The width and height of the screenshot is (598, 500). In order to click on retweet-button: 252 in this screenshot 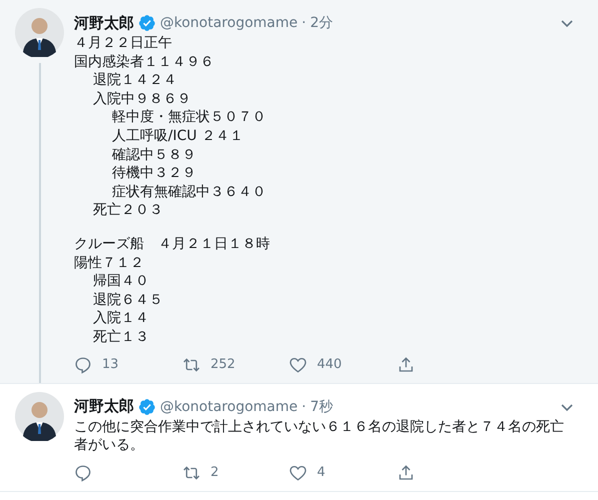, I will do `click(235, 365)`.